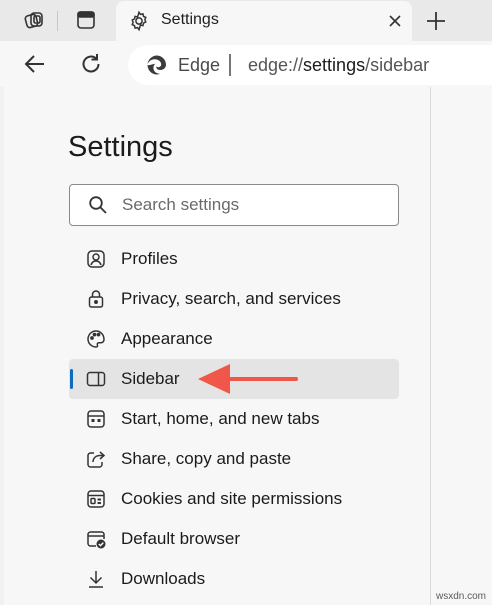 The image size is (492, 605). Describe the element at coordinates (163, 578) in the screenshot. I see `nav-item-label: Downloads` at that location.